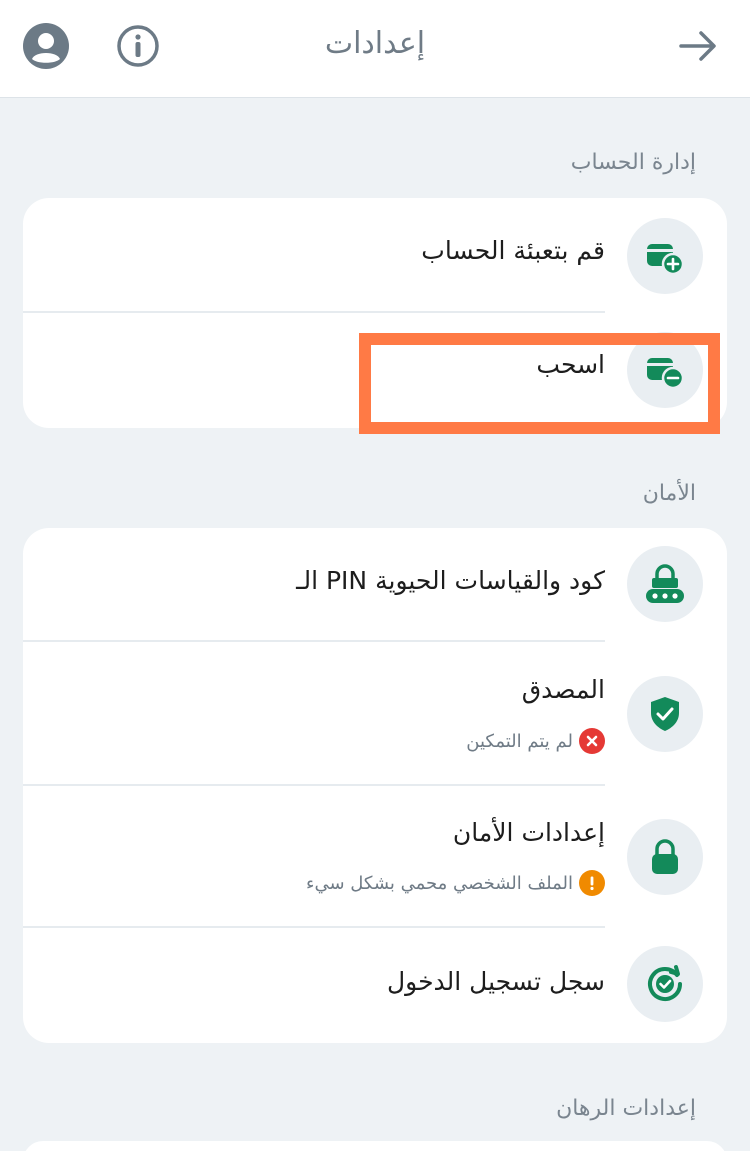  I want to click on pin-lock-icon, so click(665, 584).